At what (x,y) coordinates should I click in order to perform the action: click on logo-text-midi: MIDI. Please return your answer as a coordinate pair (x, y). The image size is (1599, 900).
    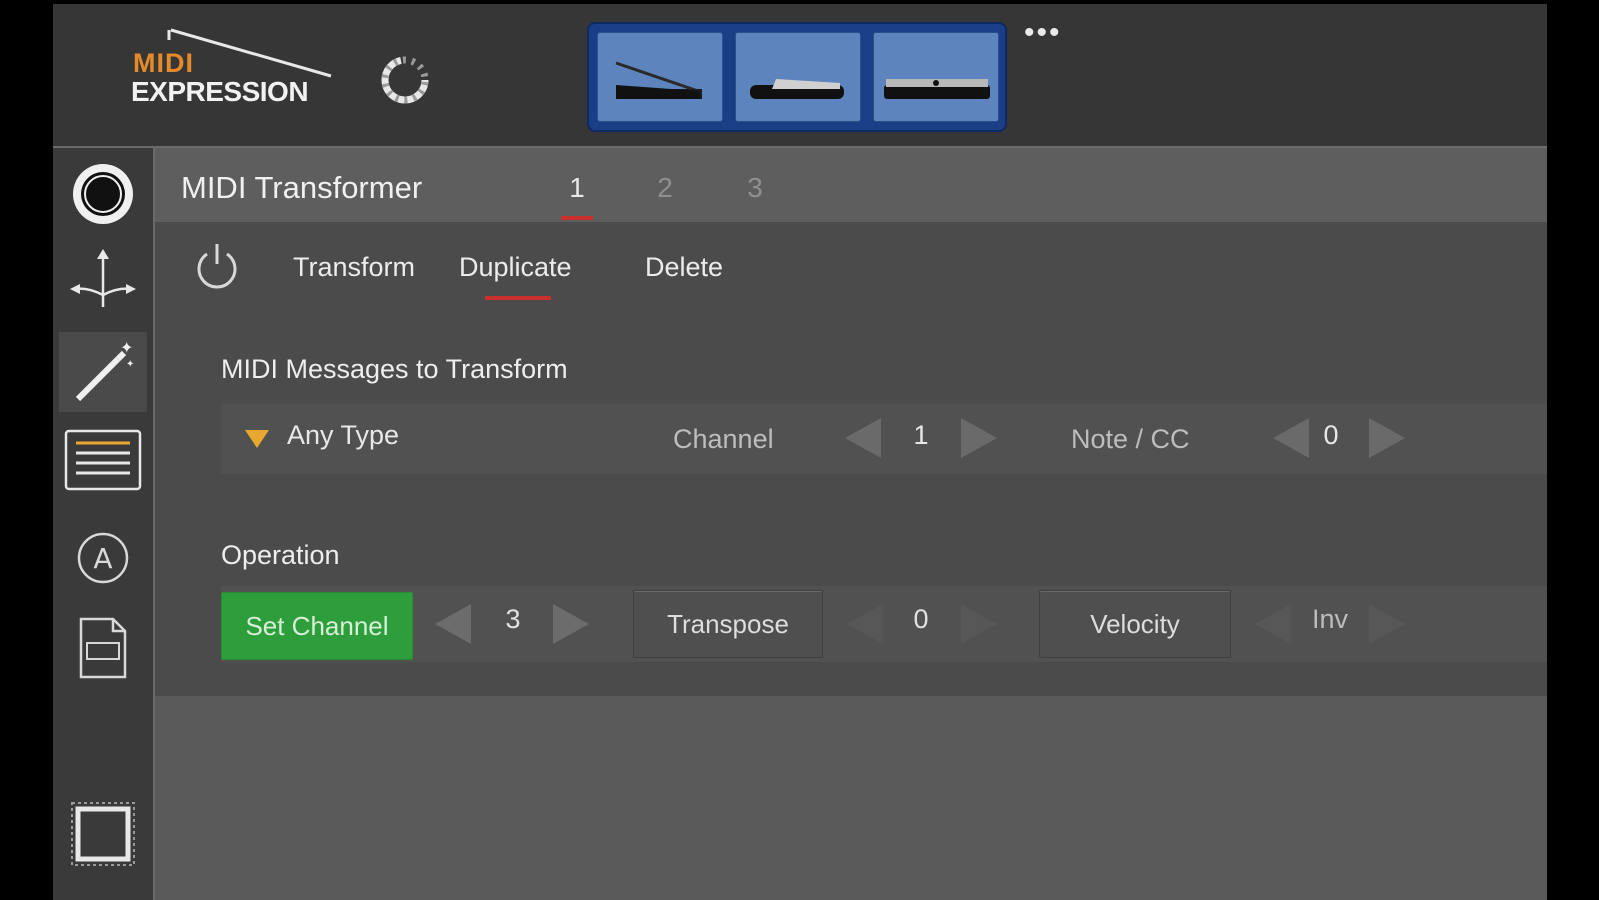
    Looking at the image, I should click on (163, 63).